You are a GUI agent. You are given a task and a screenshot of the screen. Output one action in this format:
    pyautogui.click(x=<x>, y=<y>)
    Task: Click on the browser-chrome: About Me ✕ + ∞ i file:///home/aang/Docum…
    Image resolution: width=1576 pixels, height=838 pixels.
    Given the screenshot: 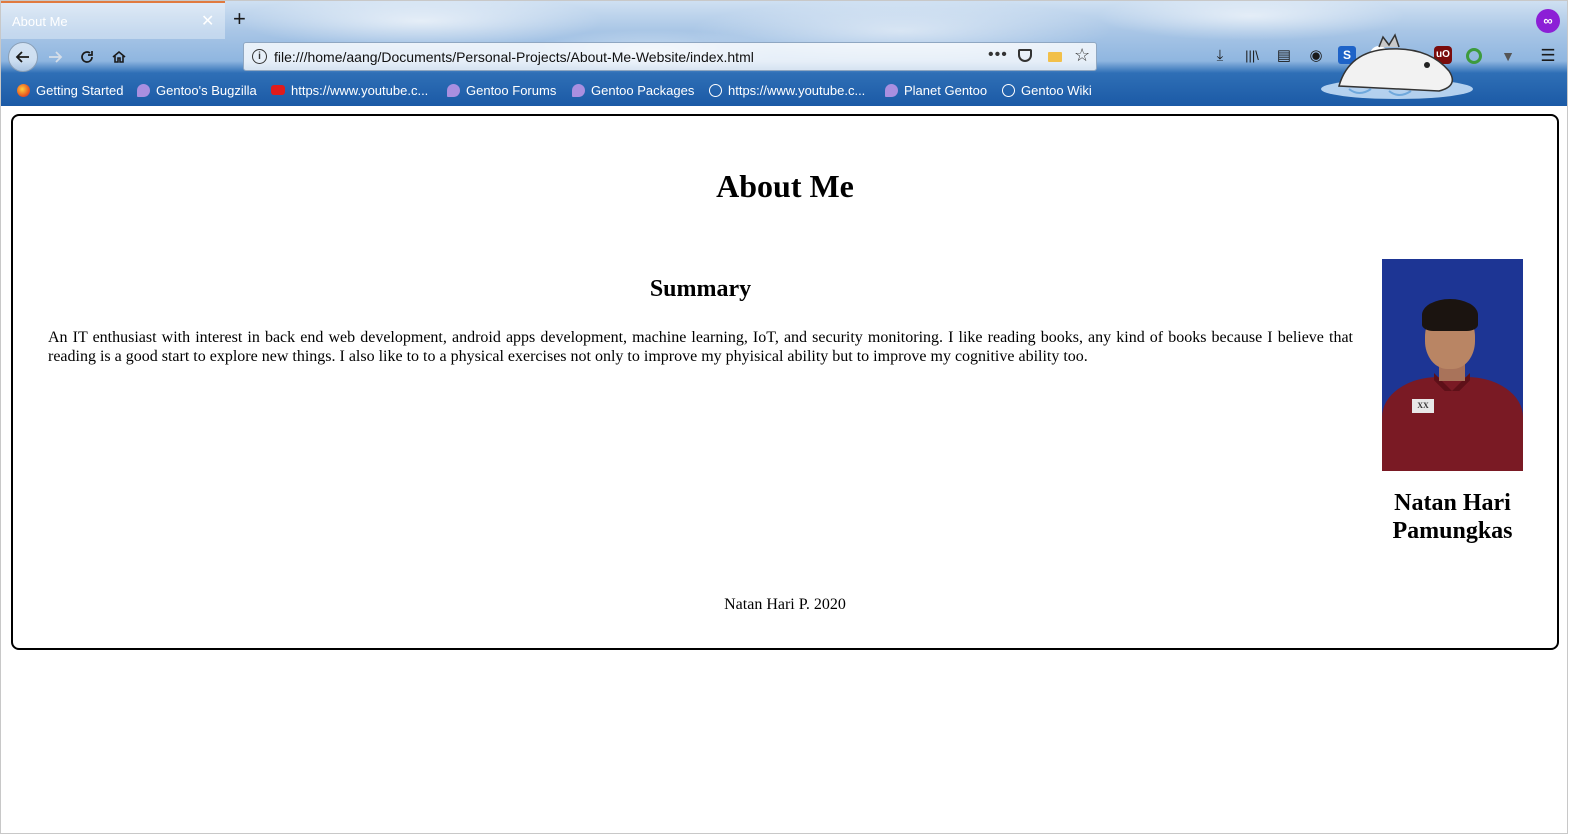 What is the action you would take?
    pyautogui.click(x=784, y=53)
    